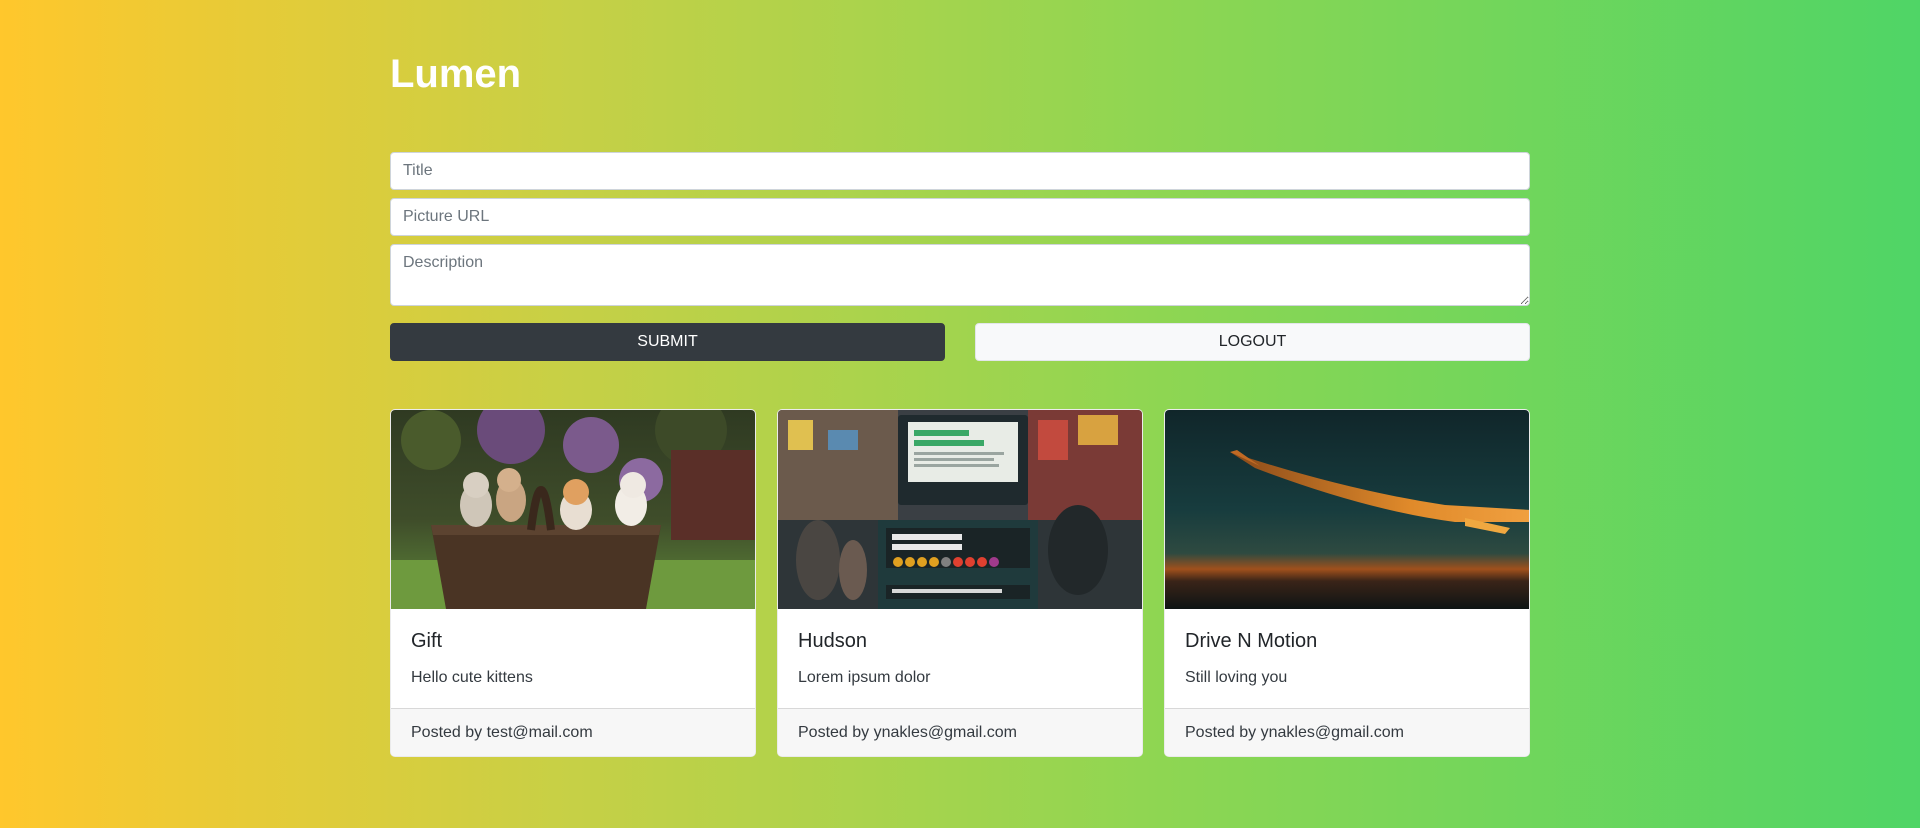 The height and width of the screenshot is (828, 1920). Describe the element at coordinates (456, 74) in the screenshot. I see `brand-title: Lumen` at that location.